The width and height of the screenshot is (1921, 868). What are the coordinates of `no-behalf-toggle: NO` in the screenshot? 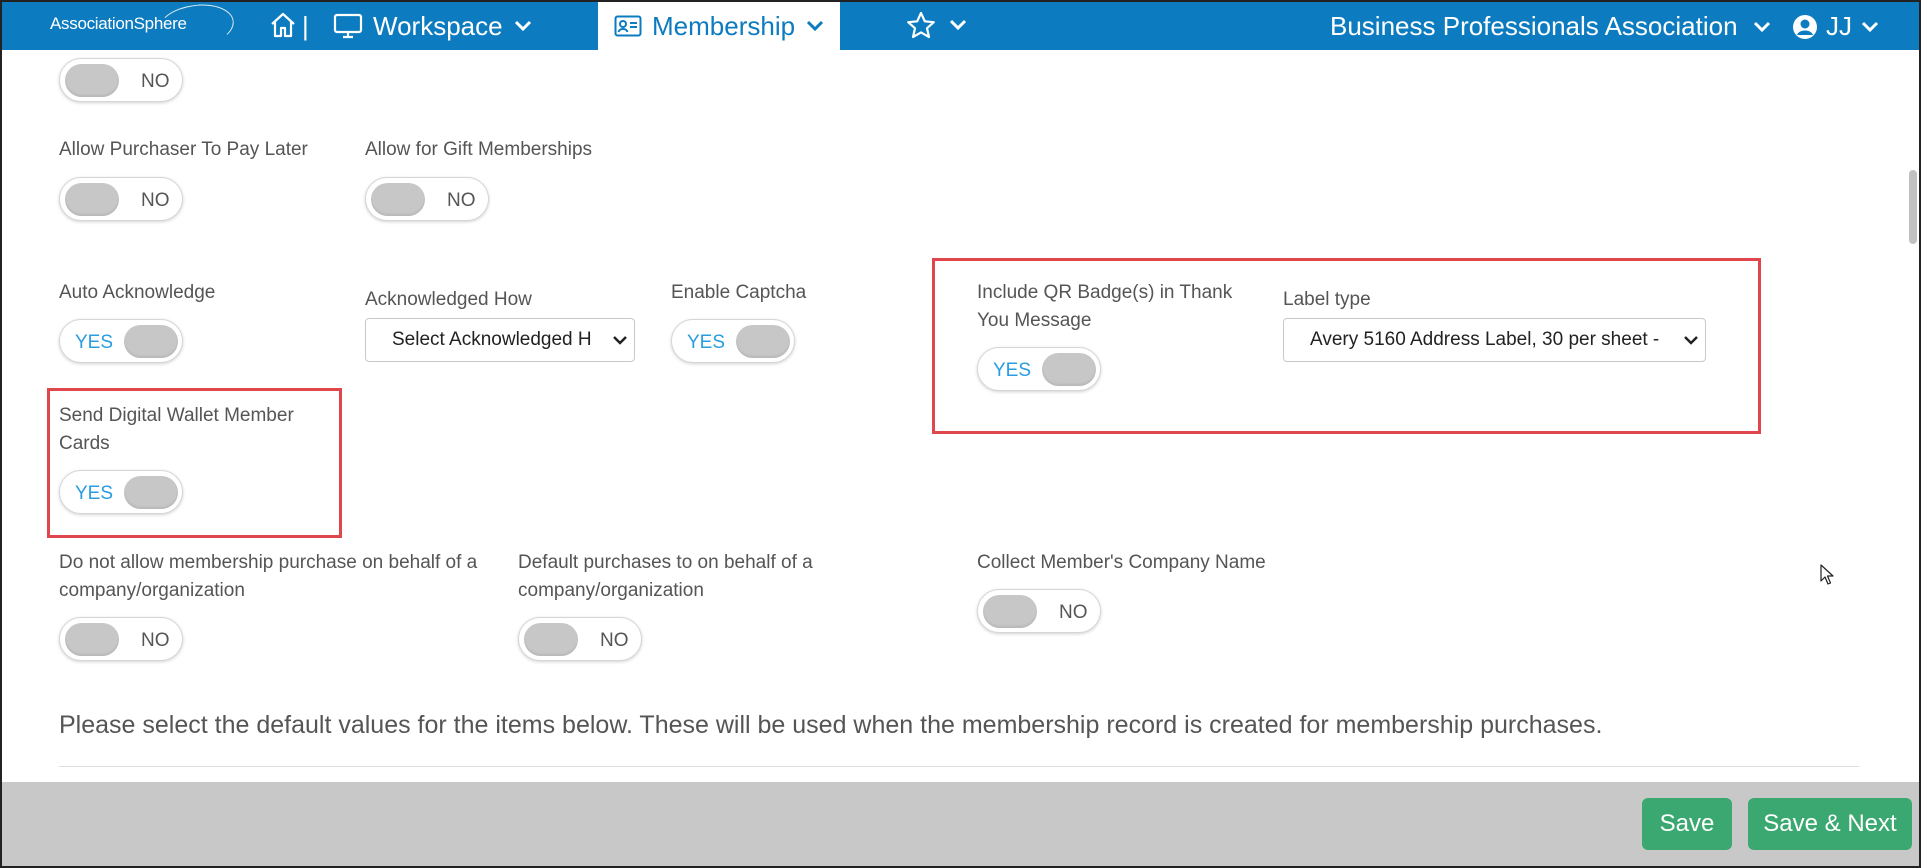 It's located at (121, 639).